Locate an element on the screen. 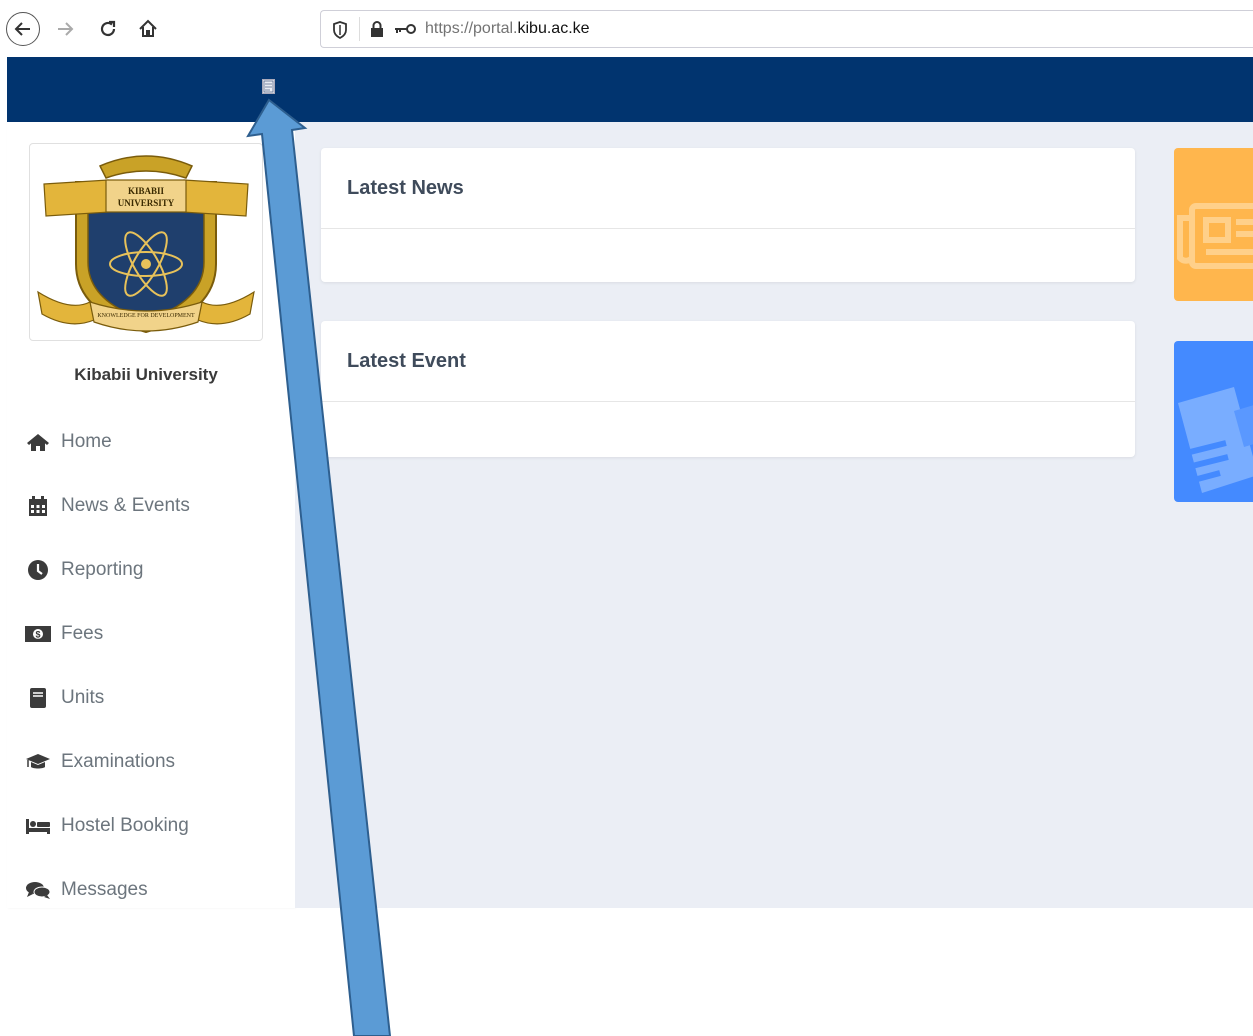 This screenshot has width=1253, height=1036. logo-text-mid: UNIVERSITY is located at coordinates (146, 203).